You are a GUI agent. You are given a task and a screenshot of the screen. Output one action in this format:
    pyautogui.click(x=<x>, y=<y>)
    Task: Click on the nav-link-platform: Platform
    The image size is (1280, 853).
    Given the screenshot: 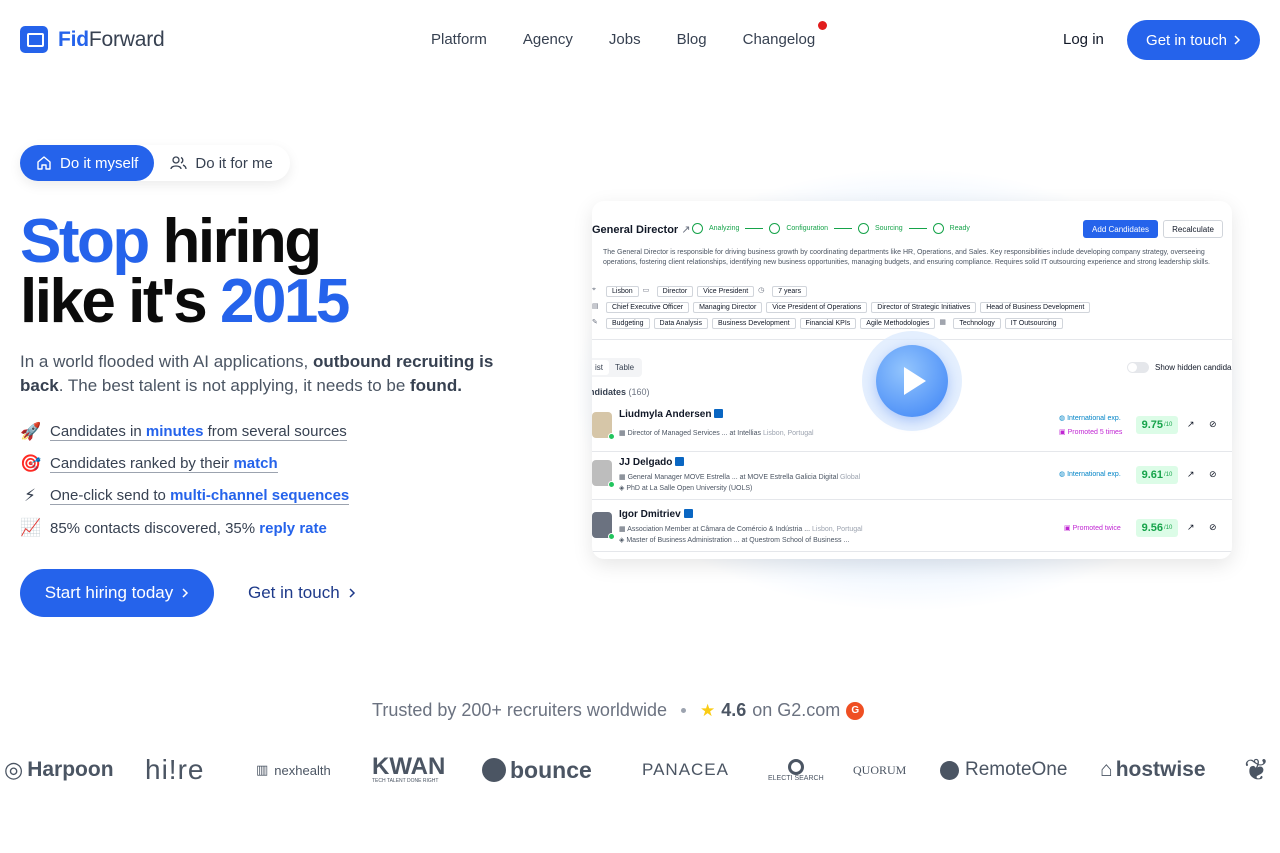 What is the action you would take?
    pyautogui.click(x=459, y=39)
    